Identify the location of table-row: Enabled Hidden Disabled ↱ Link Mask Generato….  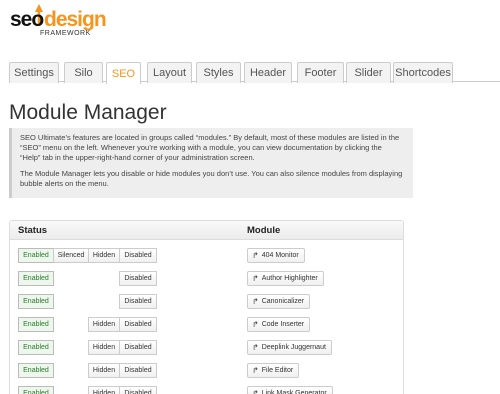
(206, 390).